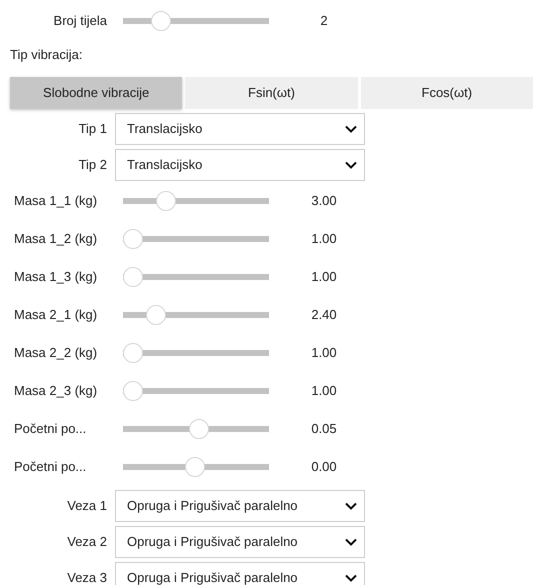 The width and height of the screenshot is (533, 585). Describe the element at coordinates (92, 165) in the screenshot. I see `dropdown-label: Tip 2` at that location.